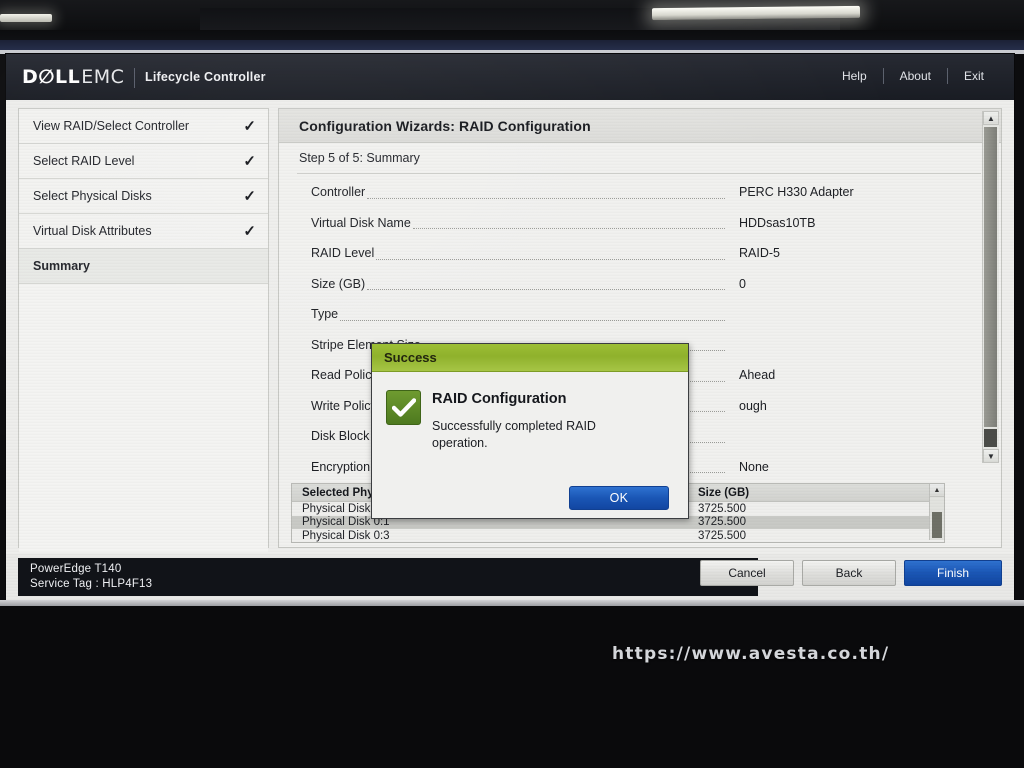 This screenshot has width=1024, height=768. I want to click on system-model: PowerEdge T140, so click(76, 569).